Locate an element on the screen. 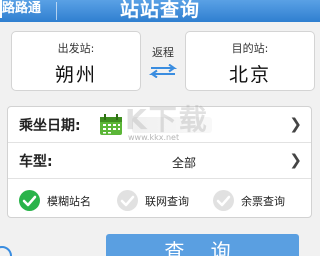 The width and height of the screenshot is (320, 256). train-type-row: 车型: 全部 ❯ is located at coordinates (159, 161).